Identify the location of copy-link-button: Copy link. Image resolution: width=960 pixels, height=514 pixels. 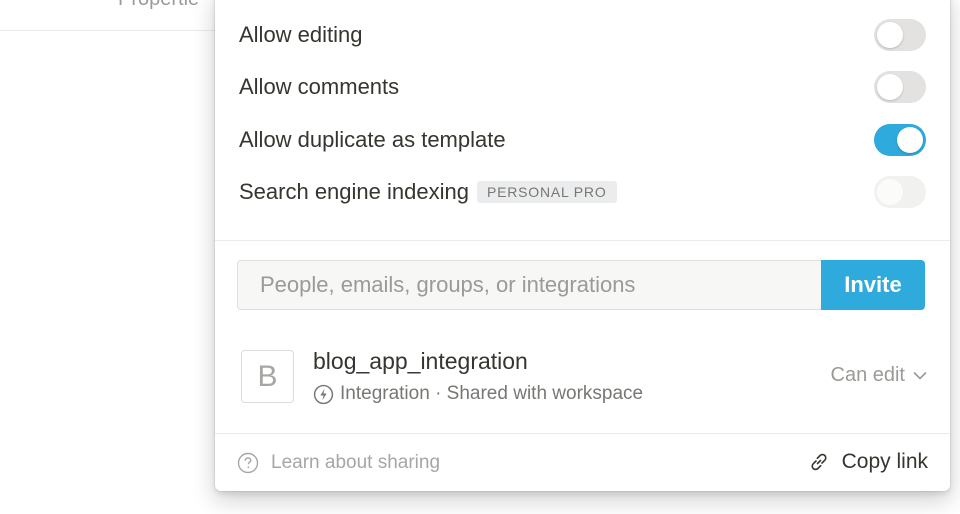
(867, 462).